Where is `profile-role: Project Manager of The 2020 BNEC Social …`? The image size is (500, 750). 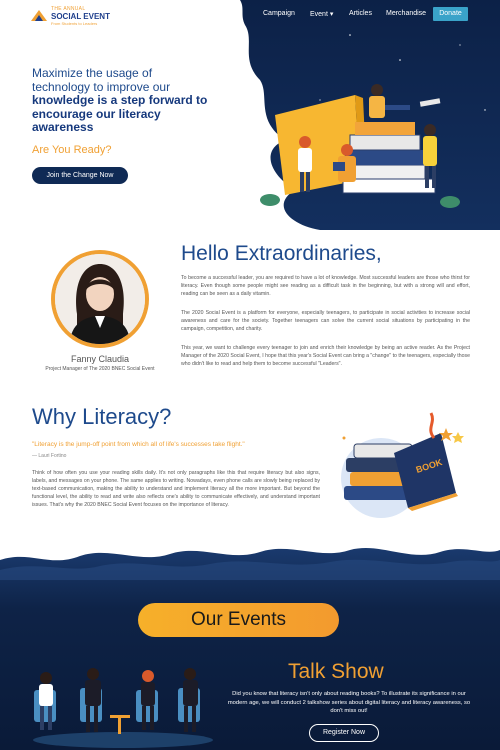
profile-role: Project Manager of The 2020 BNEC Social … is located at coordinates (100, 369).